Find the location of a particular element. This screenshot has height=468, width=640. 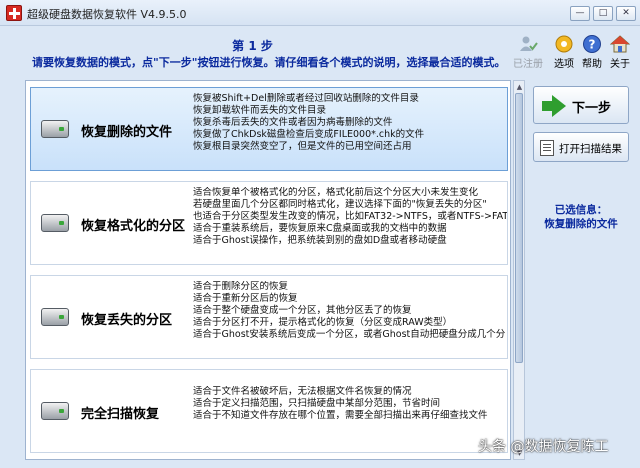

mode-desc-line: 适合于Ghost安装系统后变成一个分区，或者Ghost自动把硬盘分成几个分 is located at coordinates (349, 334).